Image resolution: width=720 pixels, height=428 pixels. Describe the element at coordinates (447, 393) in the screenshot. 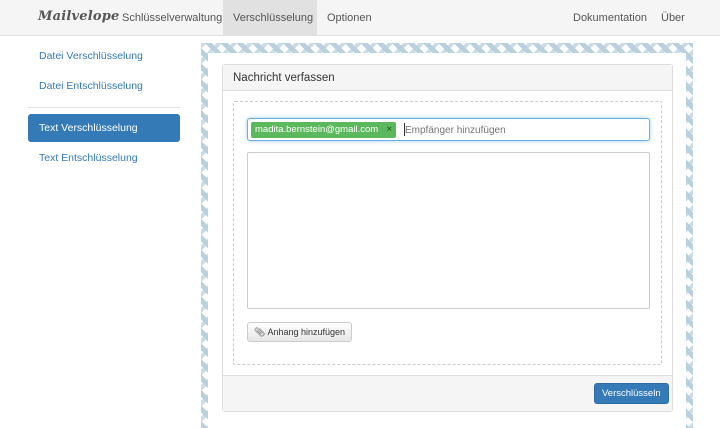

I see `panel-footer: Verschlüsseln` at that location.